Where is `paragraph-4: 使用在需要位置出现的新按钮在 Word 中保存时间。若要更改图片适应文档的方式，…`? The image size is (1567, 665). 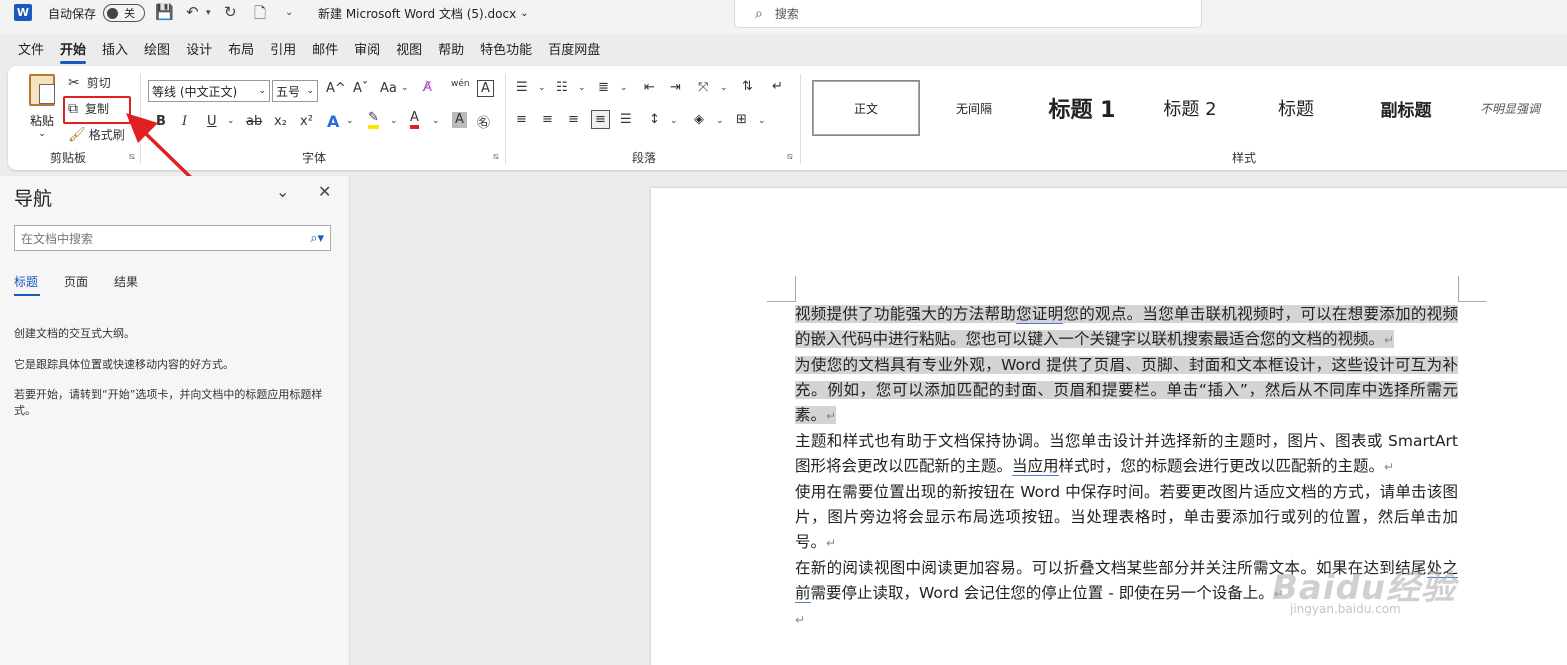 paragraph-4: 使用在需要位置出现的新按钮在 Word 中保存时间。若要更改图片适应文档的方式，… is located at coordinates (1126, 518).